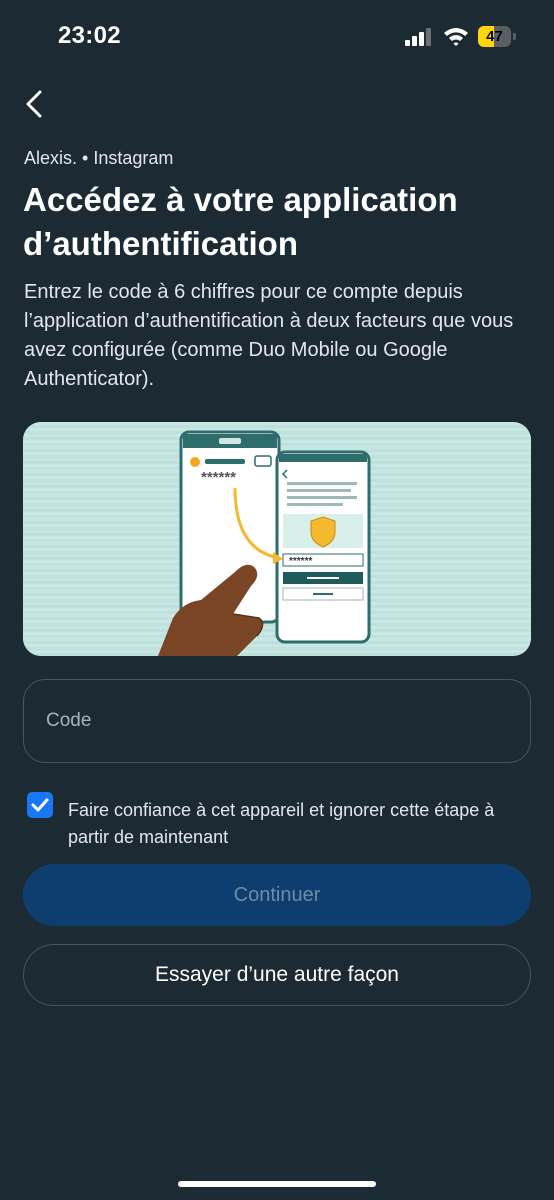 The width and height of the screenshot is (554, 1200). I want to click on account-label: Alexis. • Instagram, so click(99, 158).